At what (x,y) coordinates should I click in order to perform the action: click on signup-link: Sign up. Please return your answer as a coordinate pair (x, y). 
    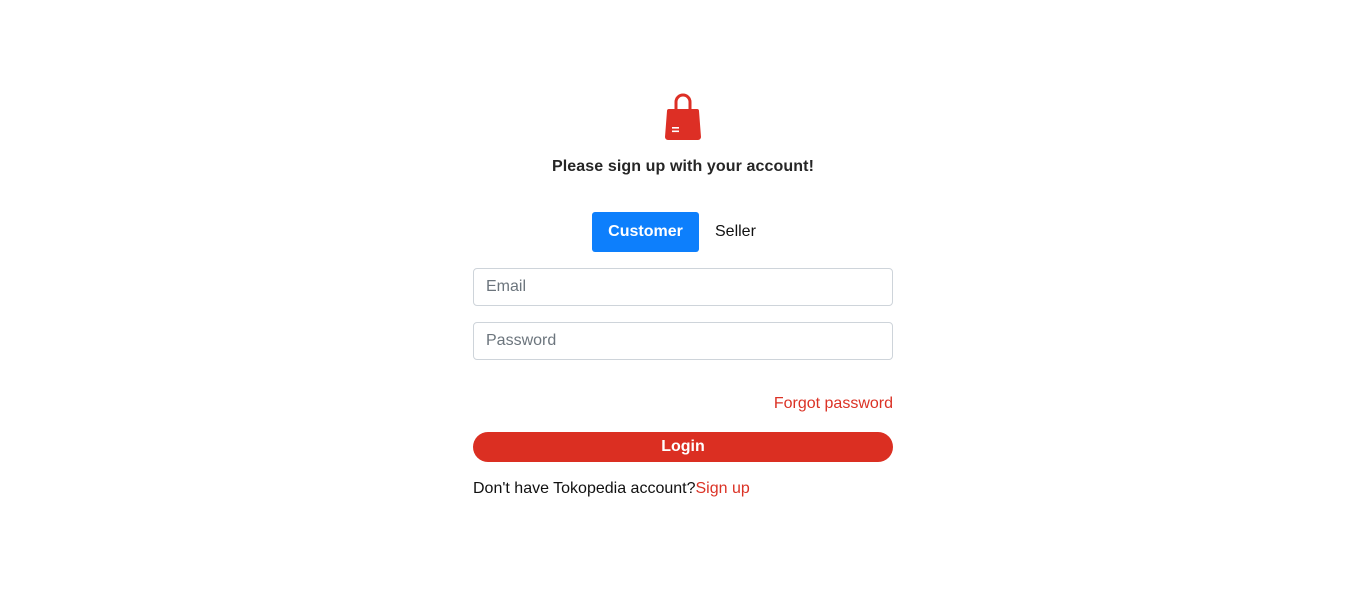
    Looking at the image, I should click on (722, 488).